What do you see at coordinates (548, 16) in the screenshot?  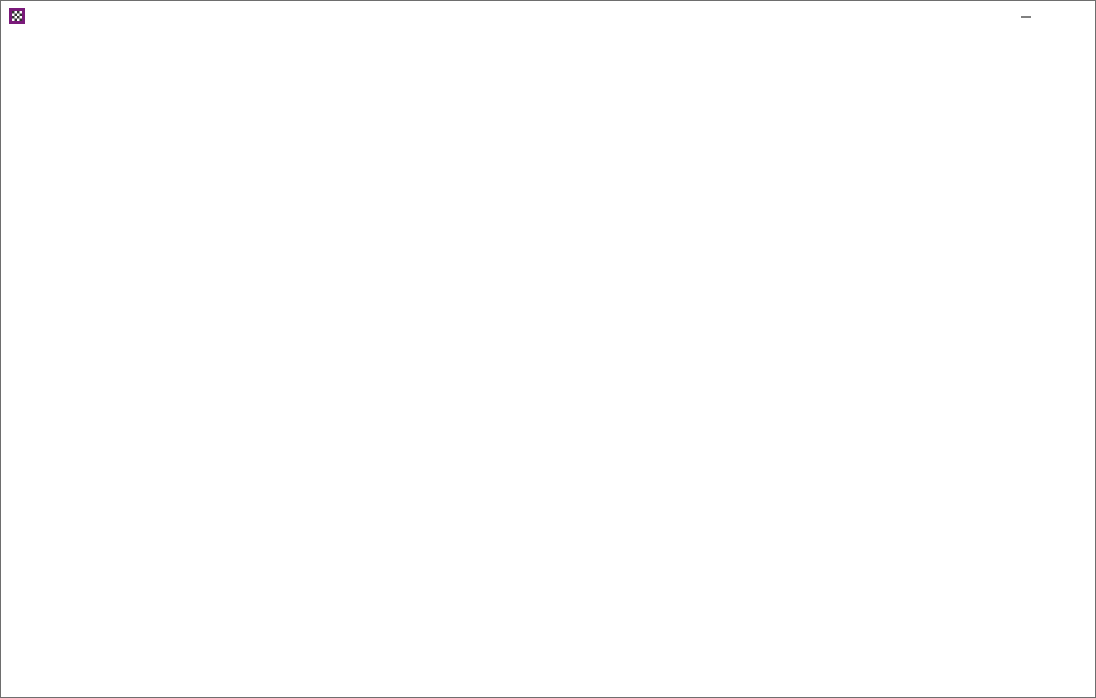 I see `title-bar` at bounding box center [548, 16].